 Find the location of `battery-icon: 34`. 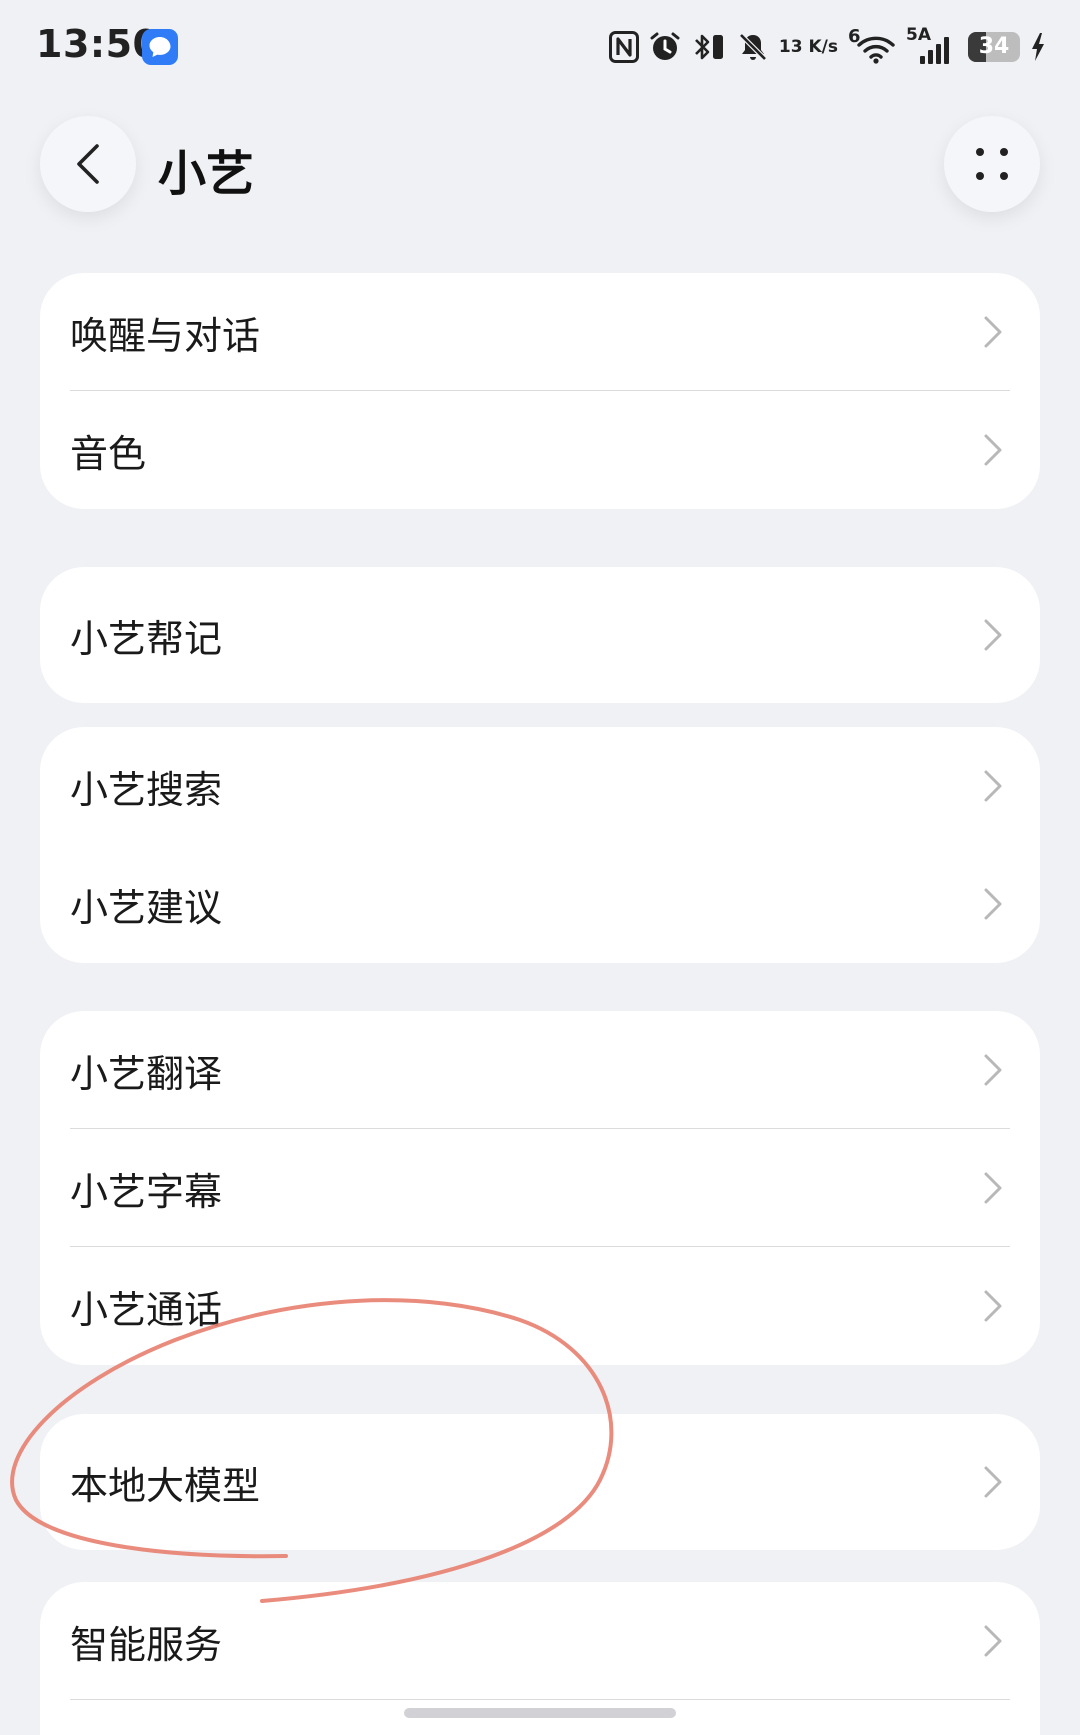

battery-icon: 34 is located at coordinates (994, 47).